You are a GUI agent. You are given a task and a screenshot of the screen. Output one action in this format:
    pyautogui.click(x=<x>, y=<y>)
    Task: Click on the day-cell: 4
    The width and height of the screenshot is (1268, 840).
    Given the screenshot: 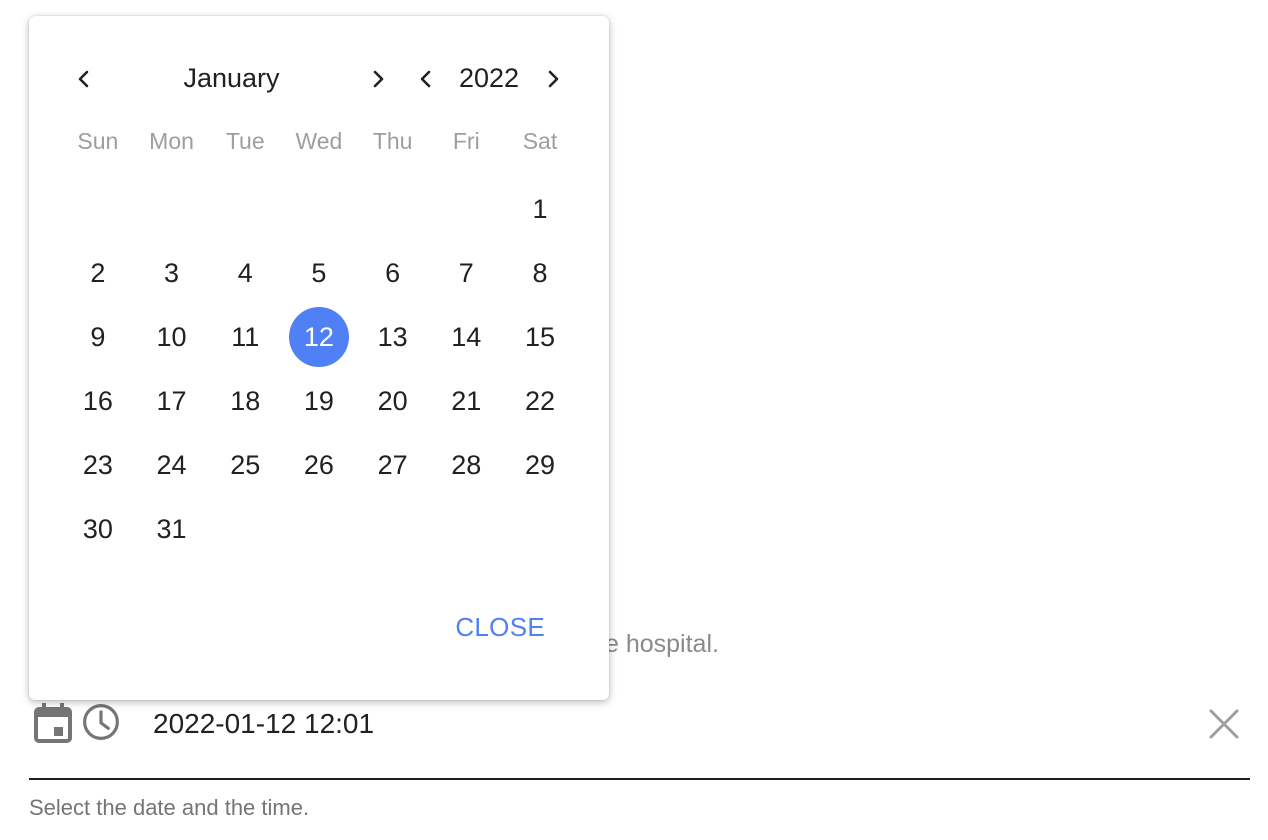 What is the action you would take?
    pyautogui.click(x=245, y=273)
    